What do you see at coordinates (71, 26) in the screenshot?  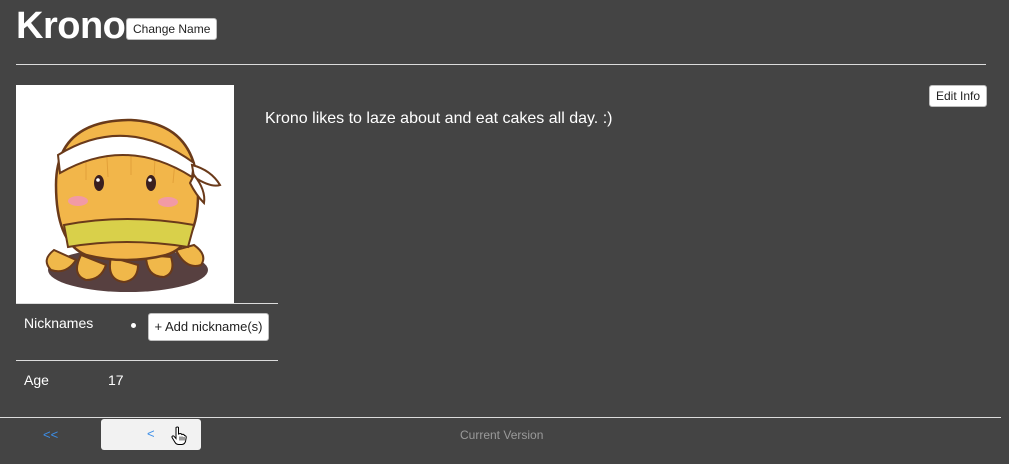 I see `page-title: Krono` at bounding box center [71, 26].